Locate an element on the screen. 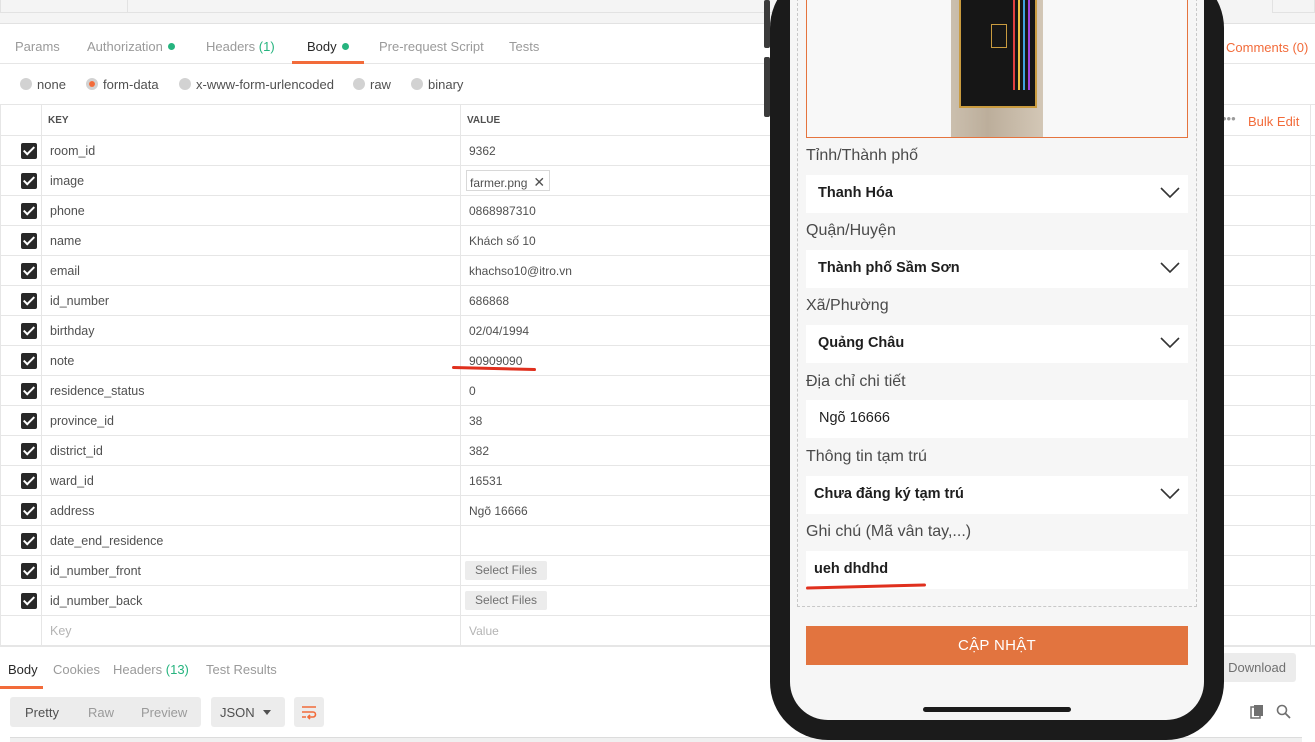 This screenshot has height=742, width=1315. url-input is located at coordinates (457, 6).